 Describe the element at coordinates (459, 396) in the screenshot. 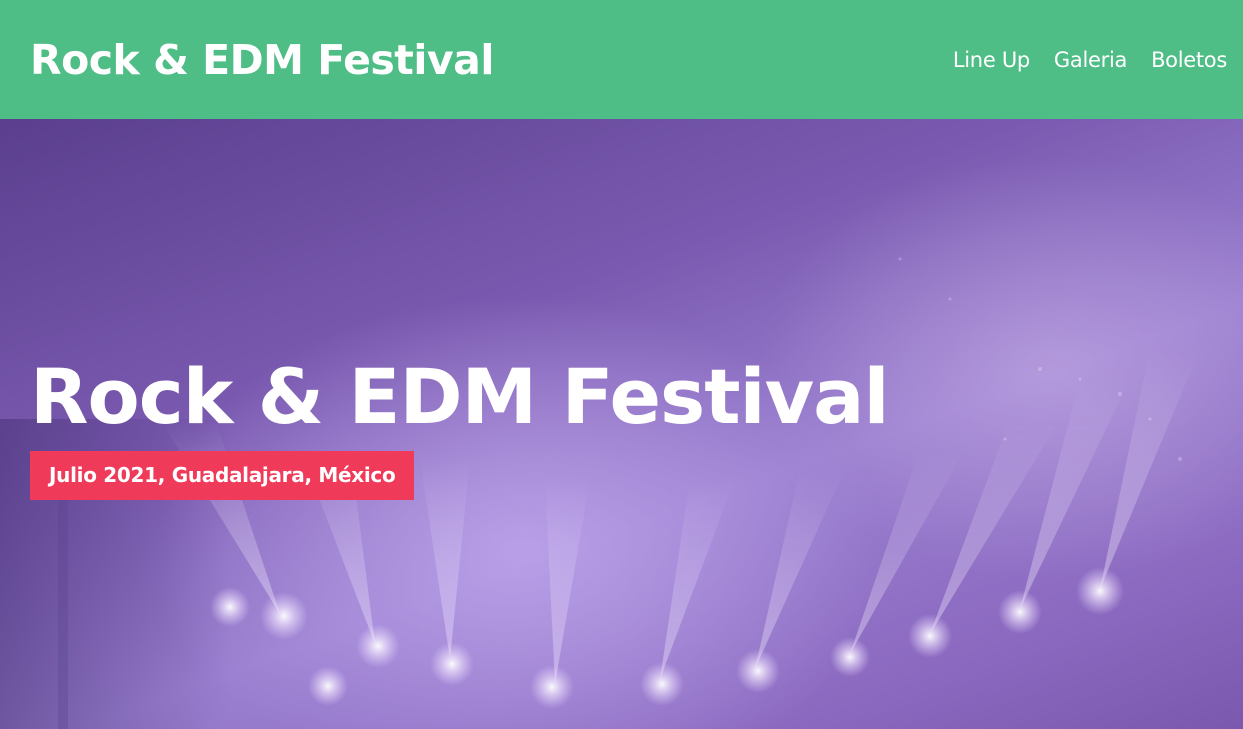

I see `hero-title: Rock & EDM Festival` at that location.